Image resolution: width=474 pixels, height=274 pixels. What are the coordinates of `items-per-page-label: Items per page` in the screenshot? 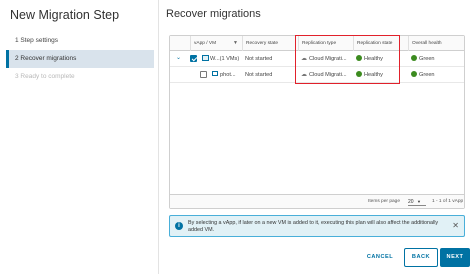 It's located at (384, 201).